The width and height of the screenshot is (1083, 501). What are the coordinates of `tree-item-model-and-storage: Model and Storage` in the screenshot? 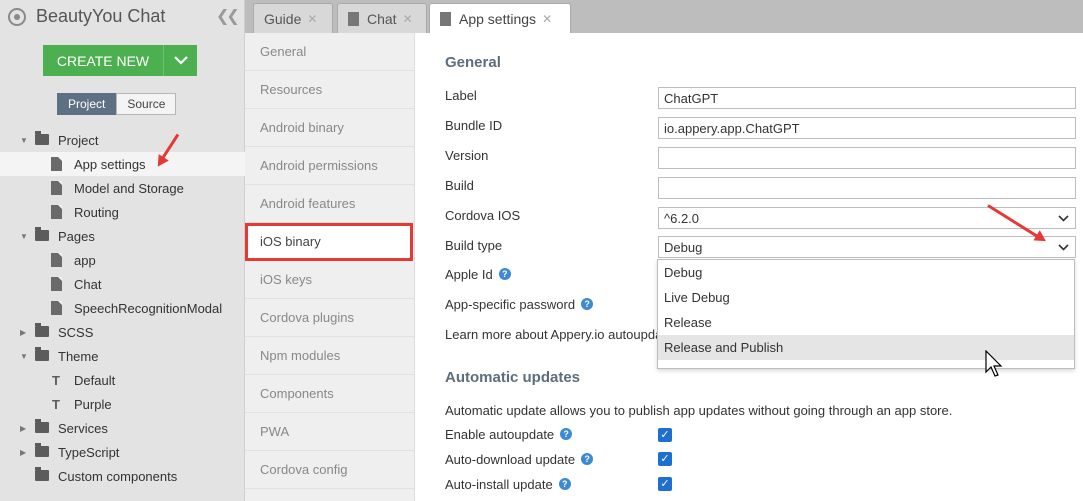 It's located at (122, 188).